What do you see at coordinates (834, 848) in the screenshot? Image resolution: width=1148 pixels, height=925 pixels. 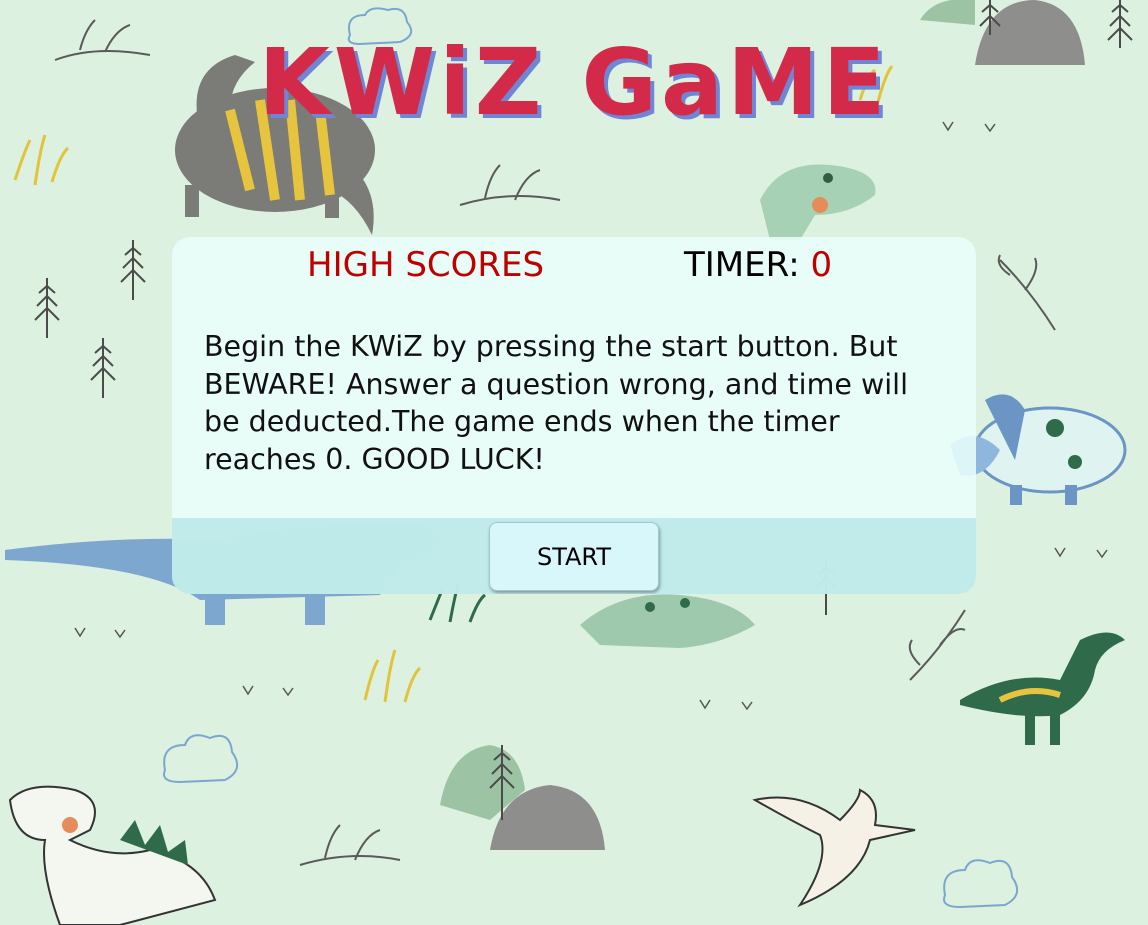 I see `pterodactyl-illustration` at bounding box center [834, 848].